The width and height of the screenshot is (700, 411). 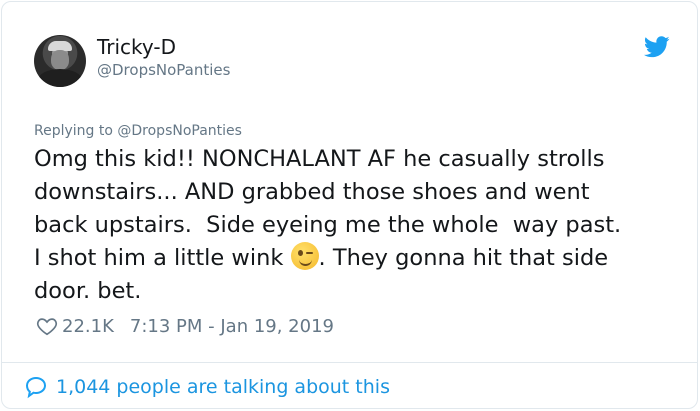 I want to click on like-count: 22.1K, so click(x=88, y=326).